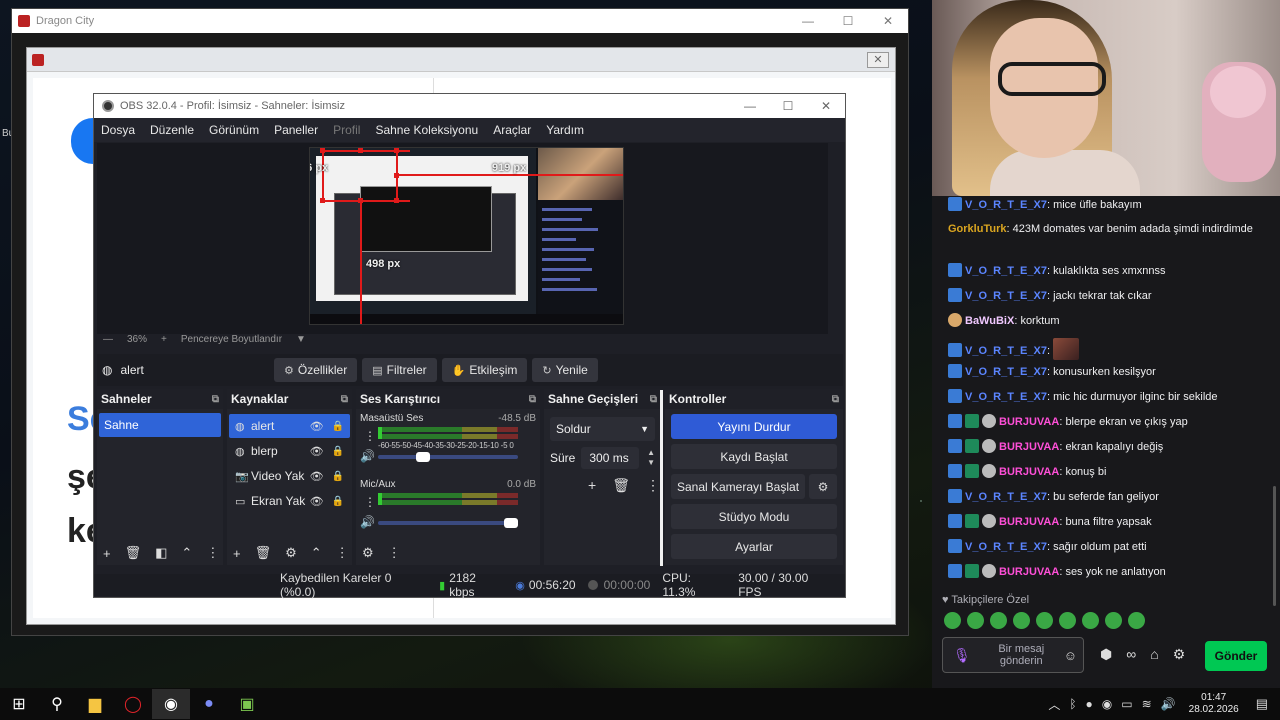 The width and height of the screenshot is (1280, 720). Describe the element at coordinates (289, 476) in the screenshot. I see `source-item-video: 📷 Video Yak 👁 🔒` at that location.